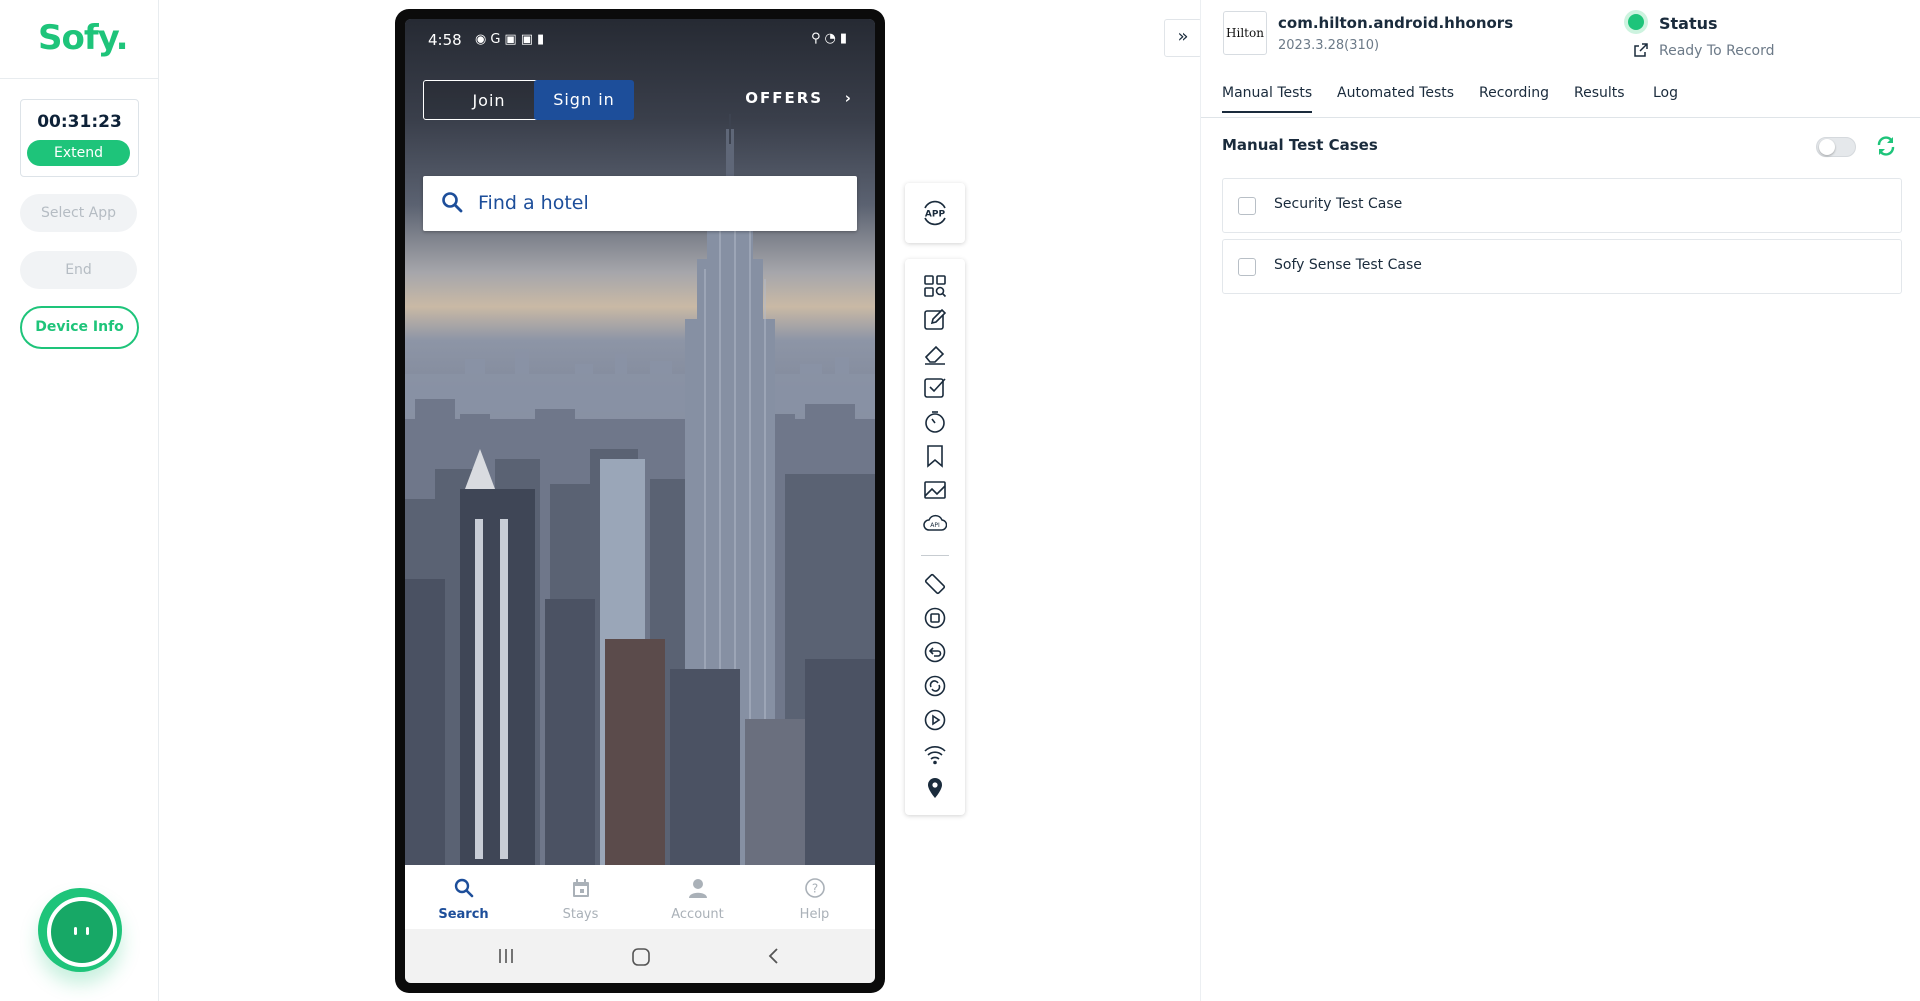  Describe the element at coordinates (1245, 33) in the screenshot. I see `app-logo: Hilton` at that location.